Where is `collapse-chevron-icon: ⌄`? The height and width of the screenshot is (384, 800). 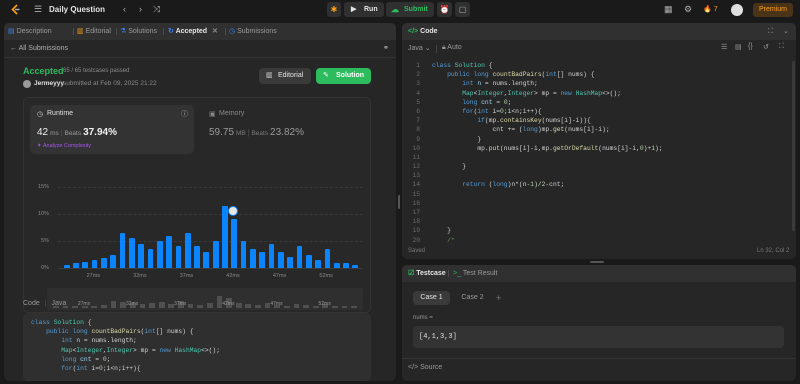 collapse-chevron-icon: ⌄ is located at coordinates (786, 31).